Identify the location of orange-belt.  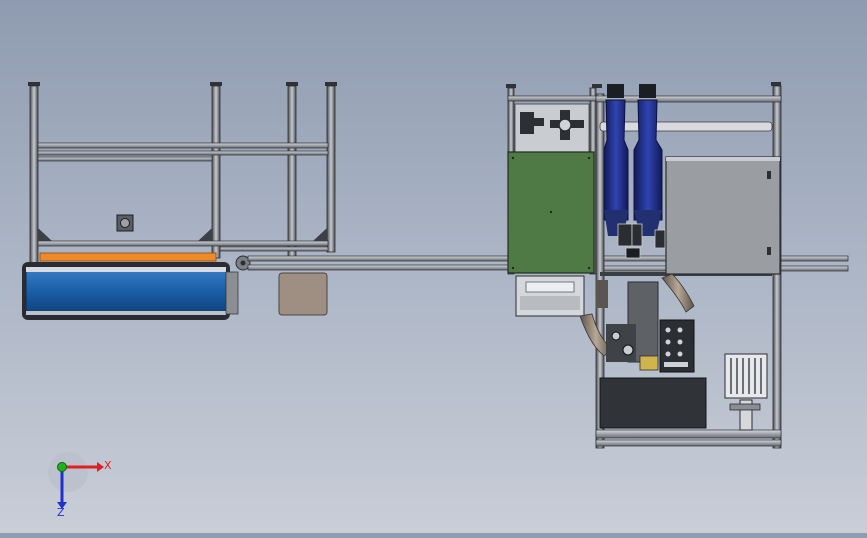
(128, 257).